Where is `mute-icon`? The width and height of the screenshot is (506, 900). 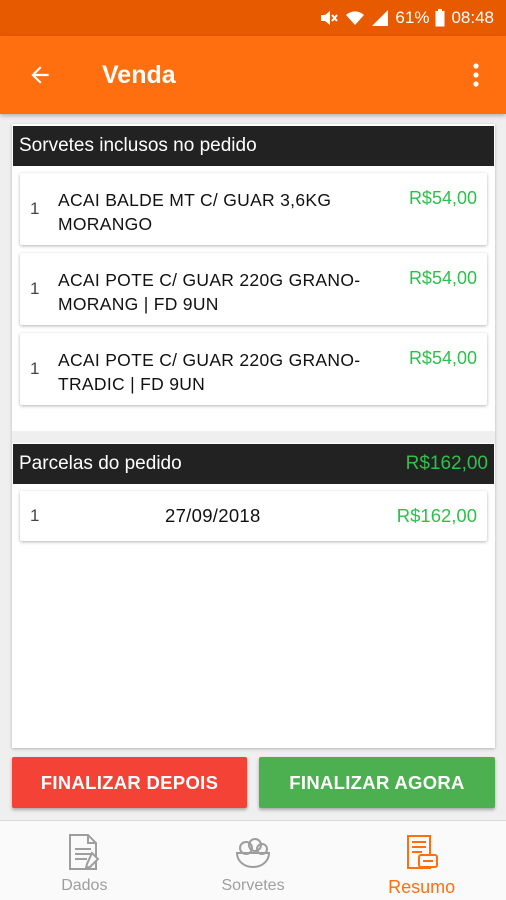 mute-icon is located at coordinates (329, 18).